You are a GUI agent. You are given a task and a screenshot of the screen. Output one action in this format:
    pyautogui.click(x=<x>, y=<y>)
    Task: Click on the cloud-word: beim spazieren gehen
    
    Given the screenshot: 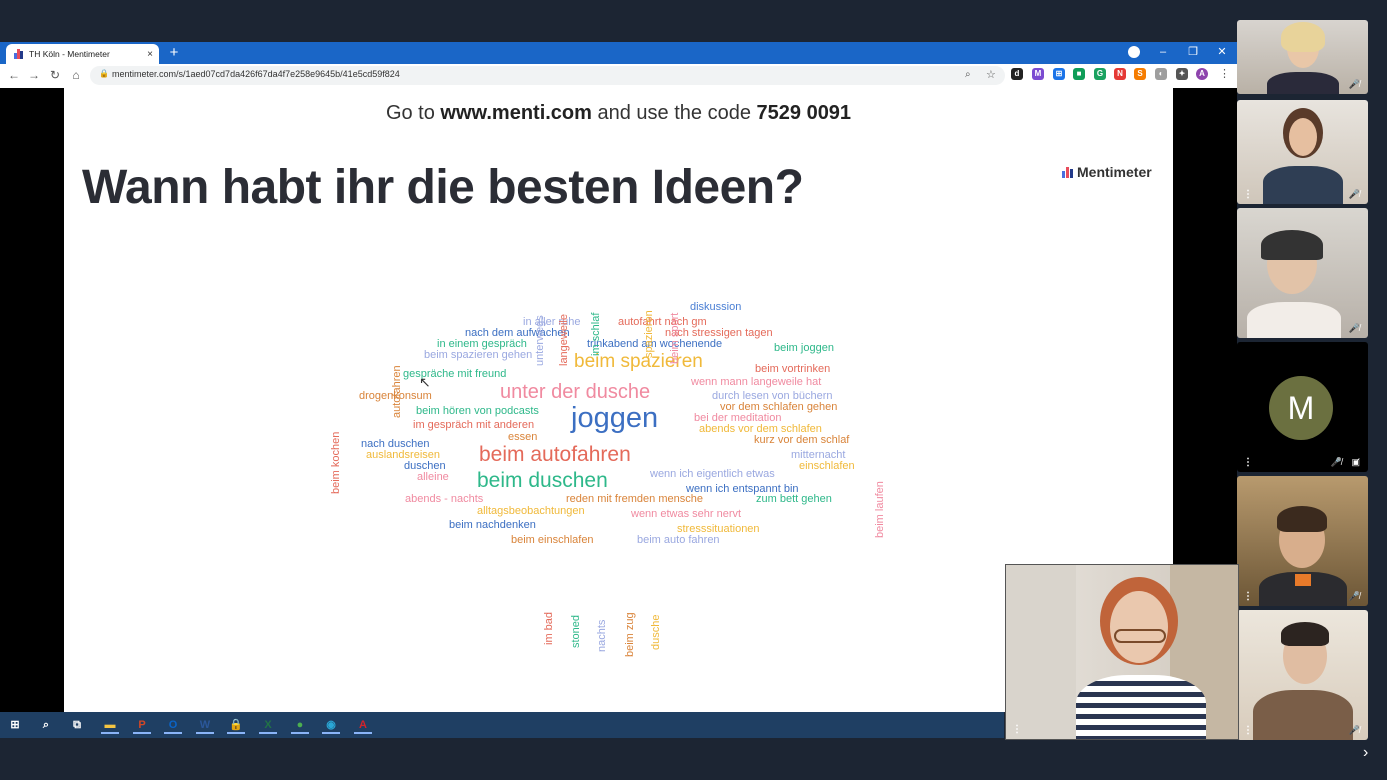 What is the action you would take?
    pyautogui.click(x=478, y=355)
    